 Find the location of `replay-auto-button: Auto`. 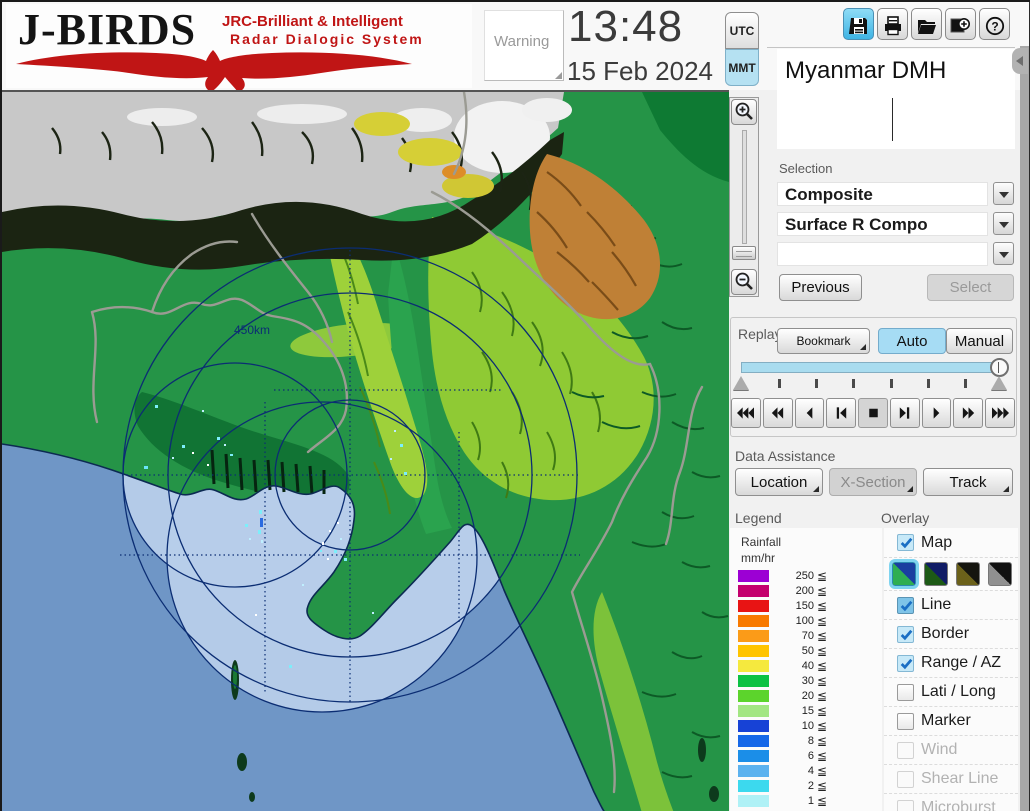

replay-auto-button: Auto is located at coordinates (912, 341).